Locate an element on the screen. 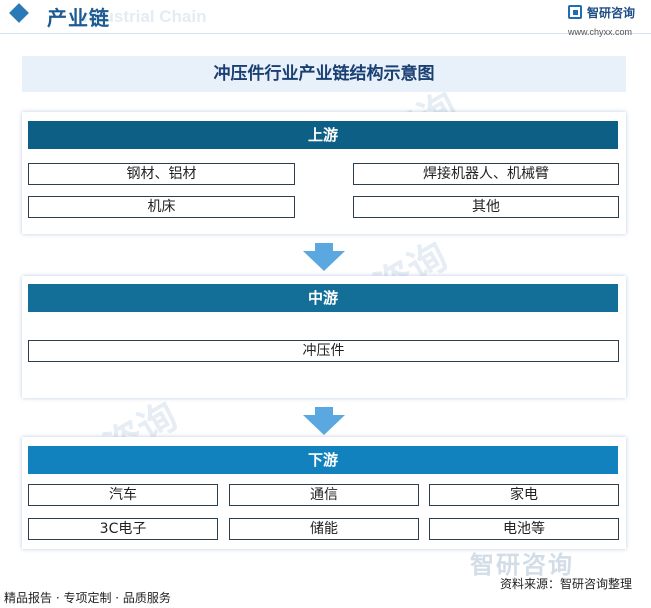 This screenshot has width=651, height=608. downstream-item: 通信 is located at coordinates (324, 495).